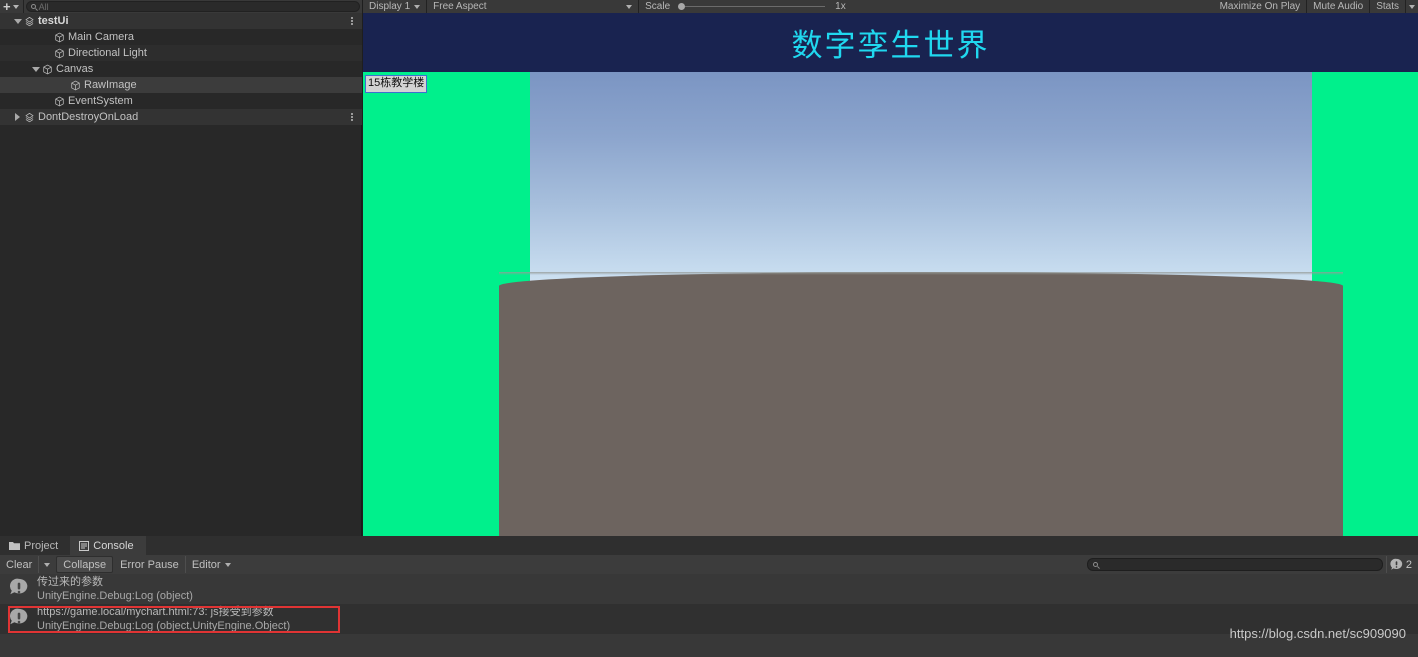 This screenshot has width=1418, height=657. What do you see at coordinates (206, 564) in the screenshot?
I see `editor-dropdown-label: Editor` at bounding box center [206, 564].